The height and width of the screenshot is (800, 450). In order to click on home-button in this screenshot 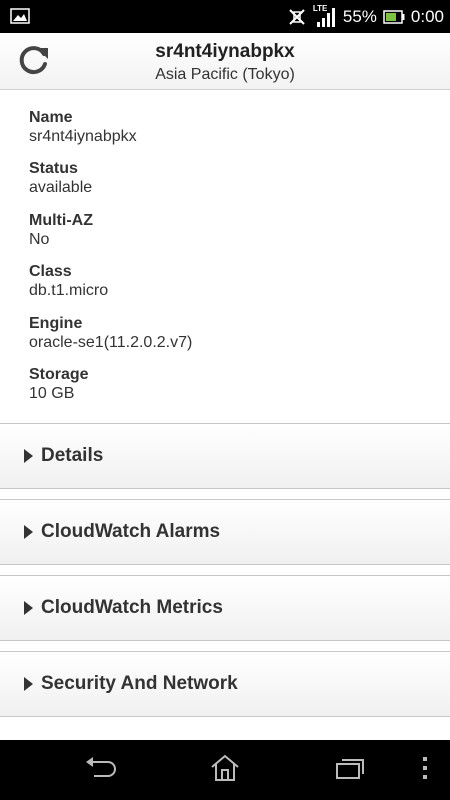, I will do `click(225, 770)`.